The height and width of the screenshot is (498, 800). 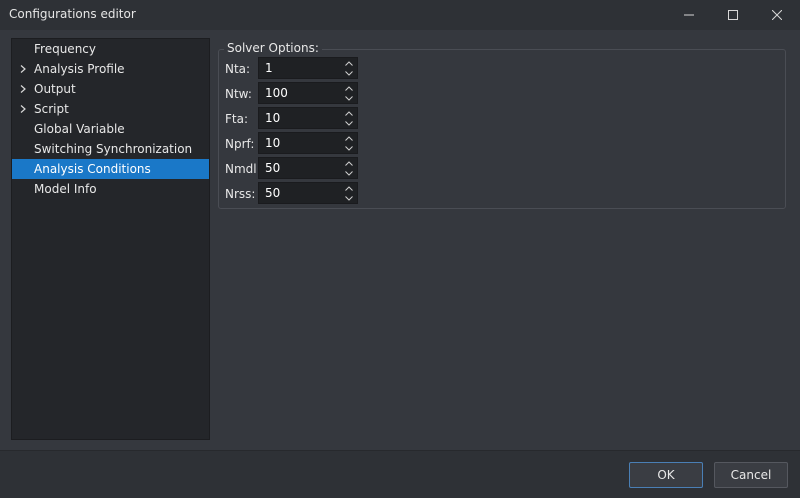 I want to click on close-button, so click(x=777, y=15).